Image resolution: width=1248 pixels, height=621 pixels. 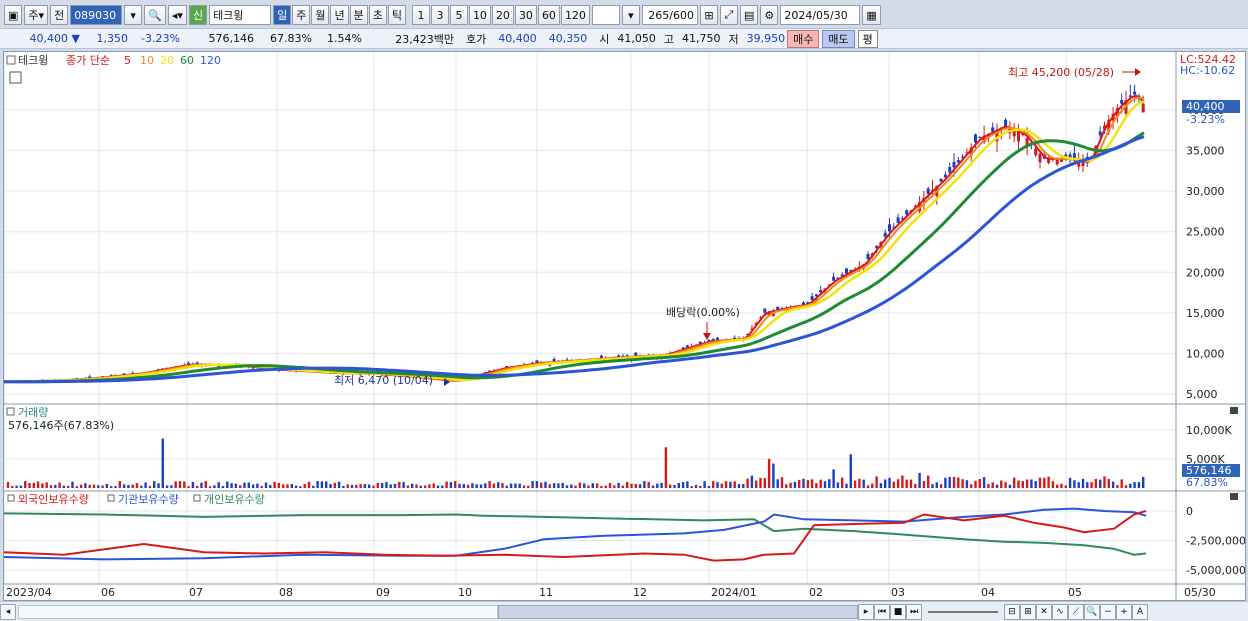 What do you see at coordinates (282, 15) in the screenshot?
I see `period-tab-0: 일` at bounding box center [282, 15].